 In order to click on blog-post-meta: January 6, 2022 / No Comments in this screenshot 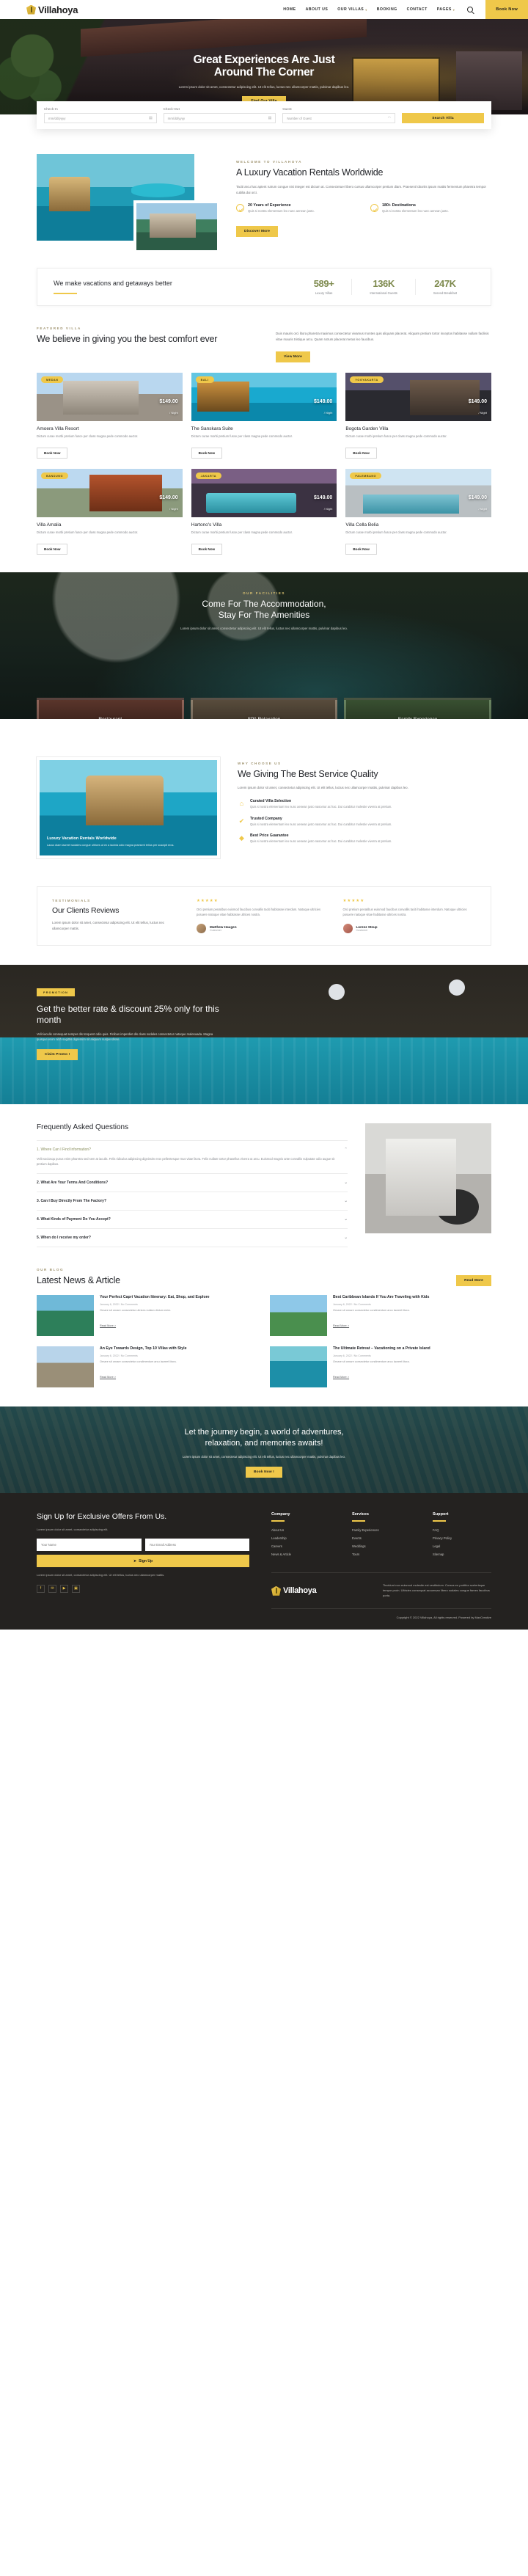, I will do `click(352, 1356)`.